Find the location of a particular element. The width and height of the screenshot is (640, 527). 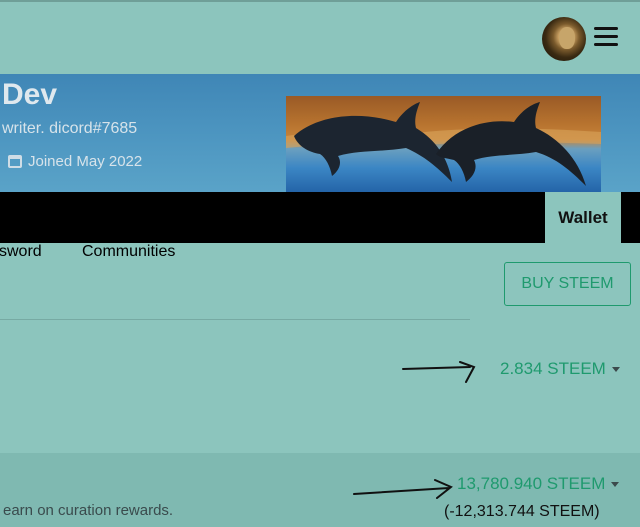

steem-power-dropdown: 13,780.940 STEEM is located at coordinates (538, 484).